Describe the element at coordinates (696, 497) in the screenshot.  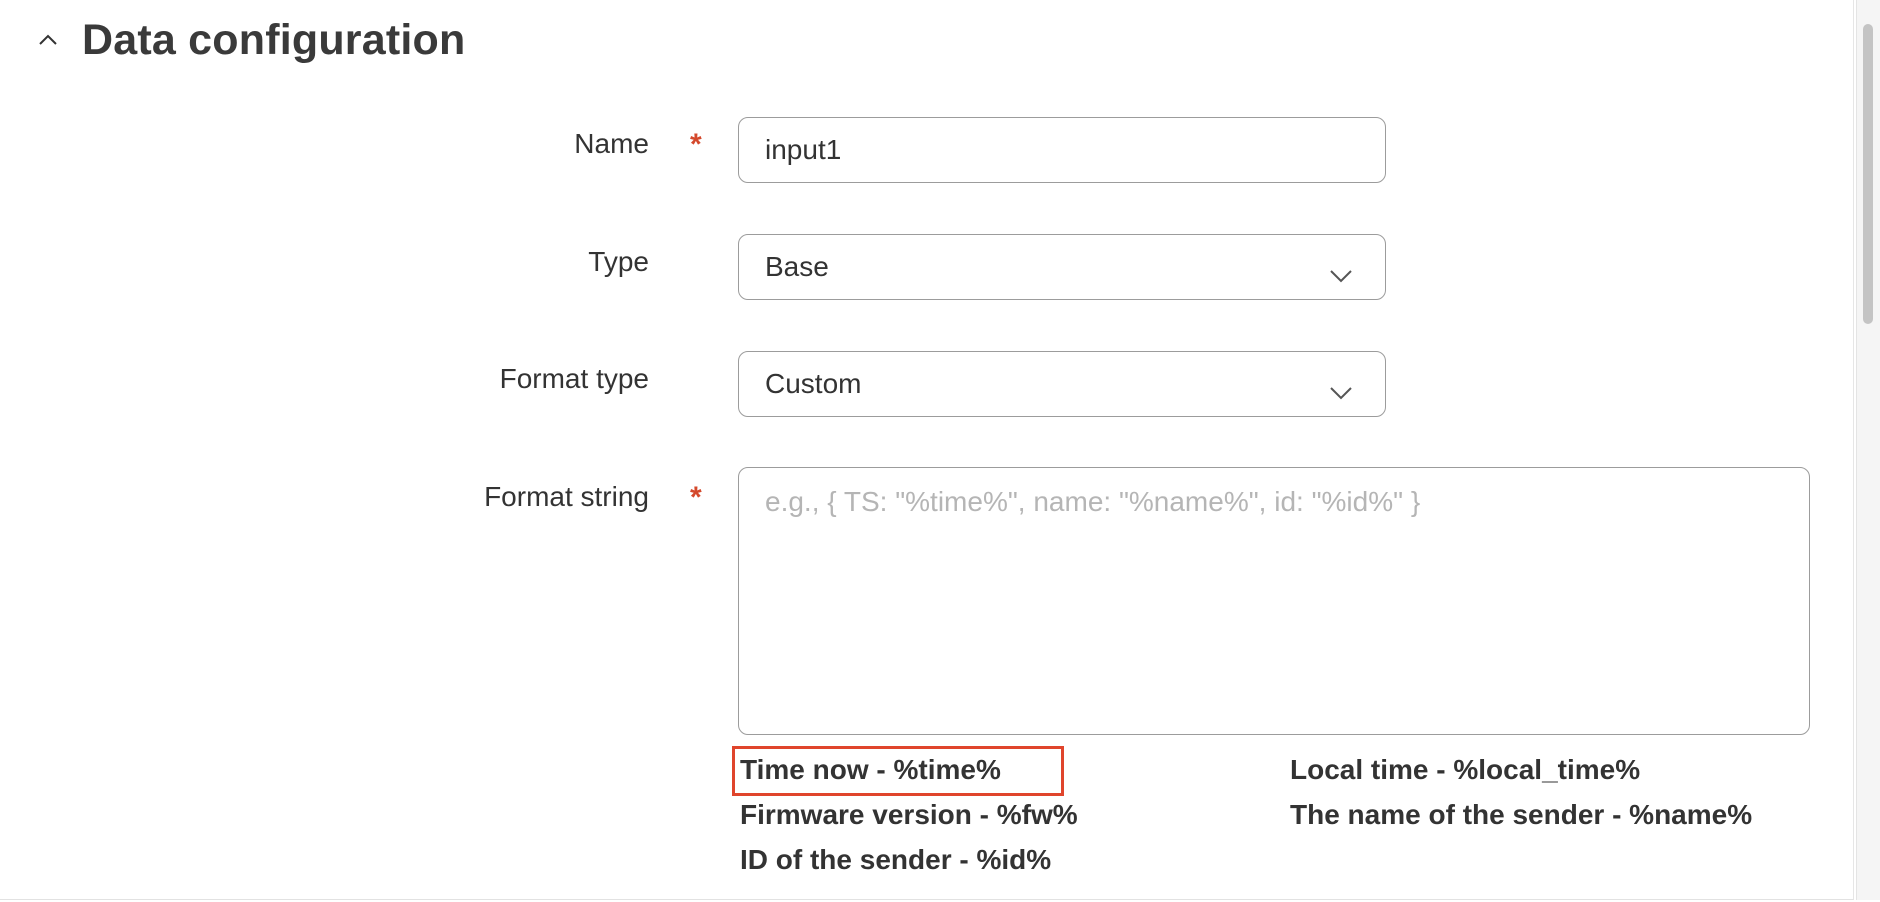
I see `format-string-required-mark: *` at that location.